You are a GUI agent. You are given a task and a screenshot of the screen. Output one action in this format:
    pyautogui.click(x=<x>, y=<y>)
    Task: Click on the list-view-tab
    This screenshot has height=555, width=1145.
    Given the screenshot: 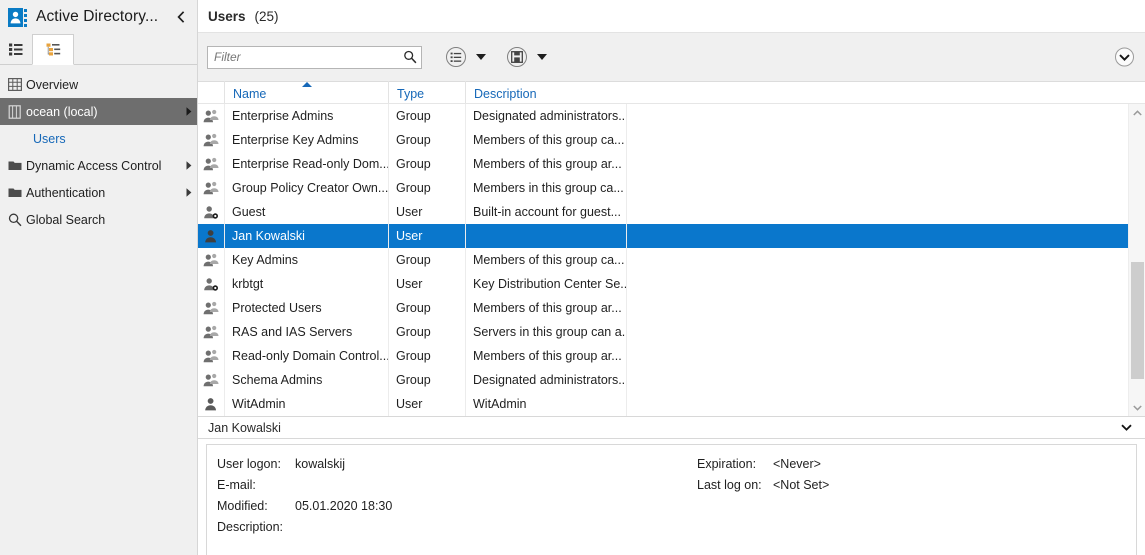 What is the action you would take?
    pyautogui.click(x=16, y=49)
    